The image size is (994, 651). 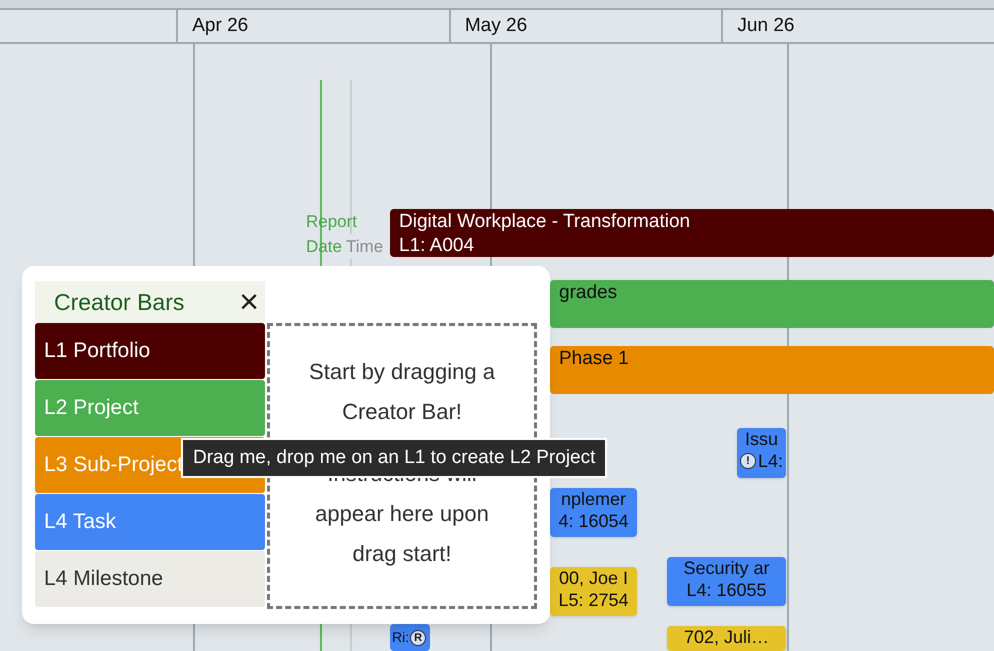 What do you see at coordinates (692, 233) in the screenshot?
I see `gantt-bar: Digital Workplace - Transformation L1: A004` at bounding box center [692, 233].